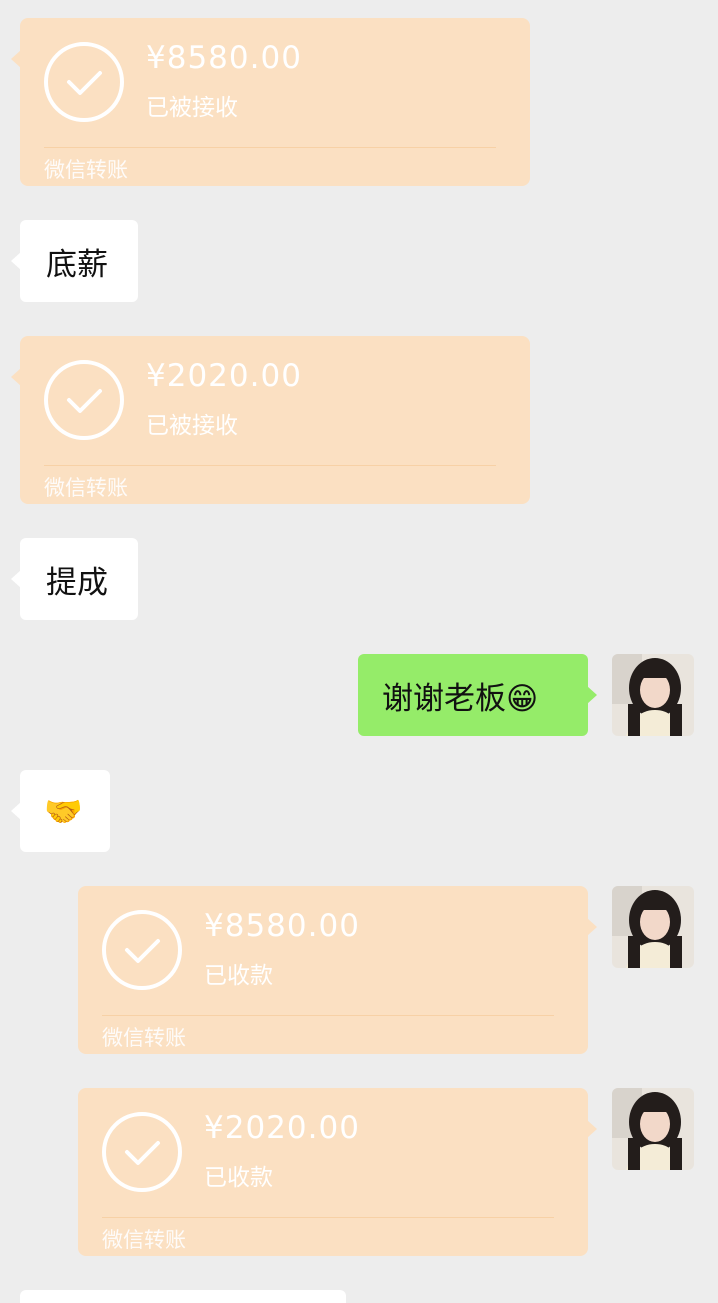 The width and height of the screenshot is (718, 1303). Describe the element at coordinates (270, 102) in the screenshot. I see `transfer-card: ¥8580.00 已被接收 微信转账` at that location.